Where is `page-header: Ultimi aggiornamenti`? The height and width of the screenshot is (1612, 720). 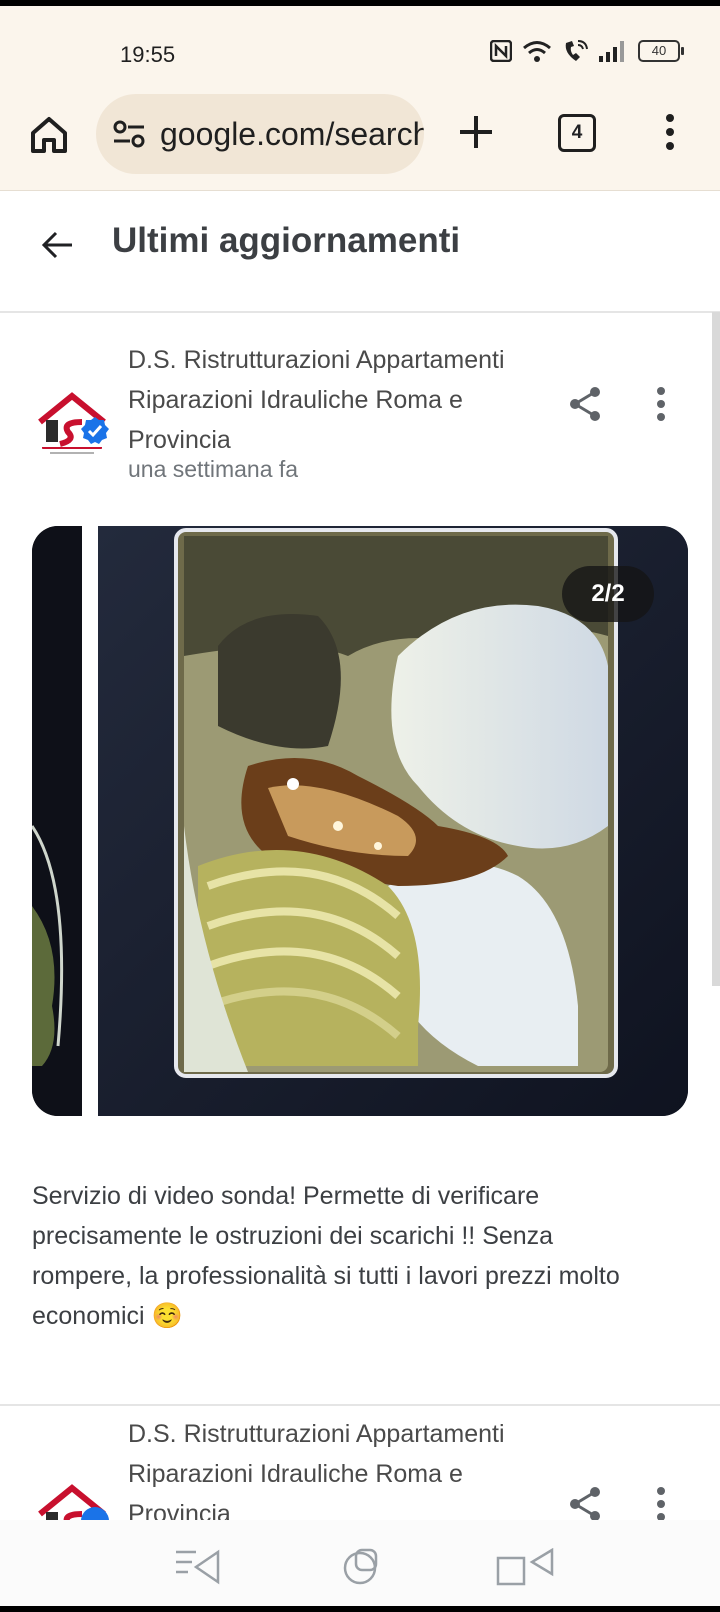
page-header: Ultimi aggiornamenti is located at coordinates (360, 252).